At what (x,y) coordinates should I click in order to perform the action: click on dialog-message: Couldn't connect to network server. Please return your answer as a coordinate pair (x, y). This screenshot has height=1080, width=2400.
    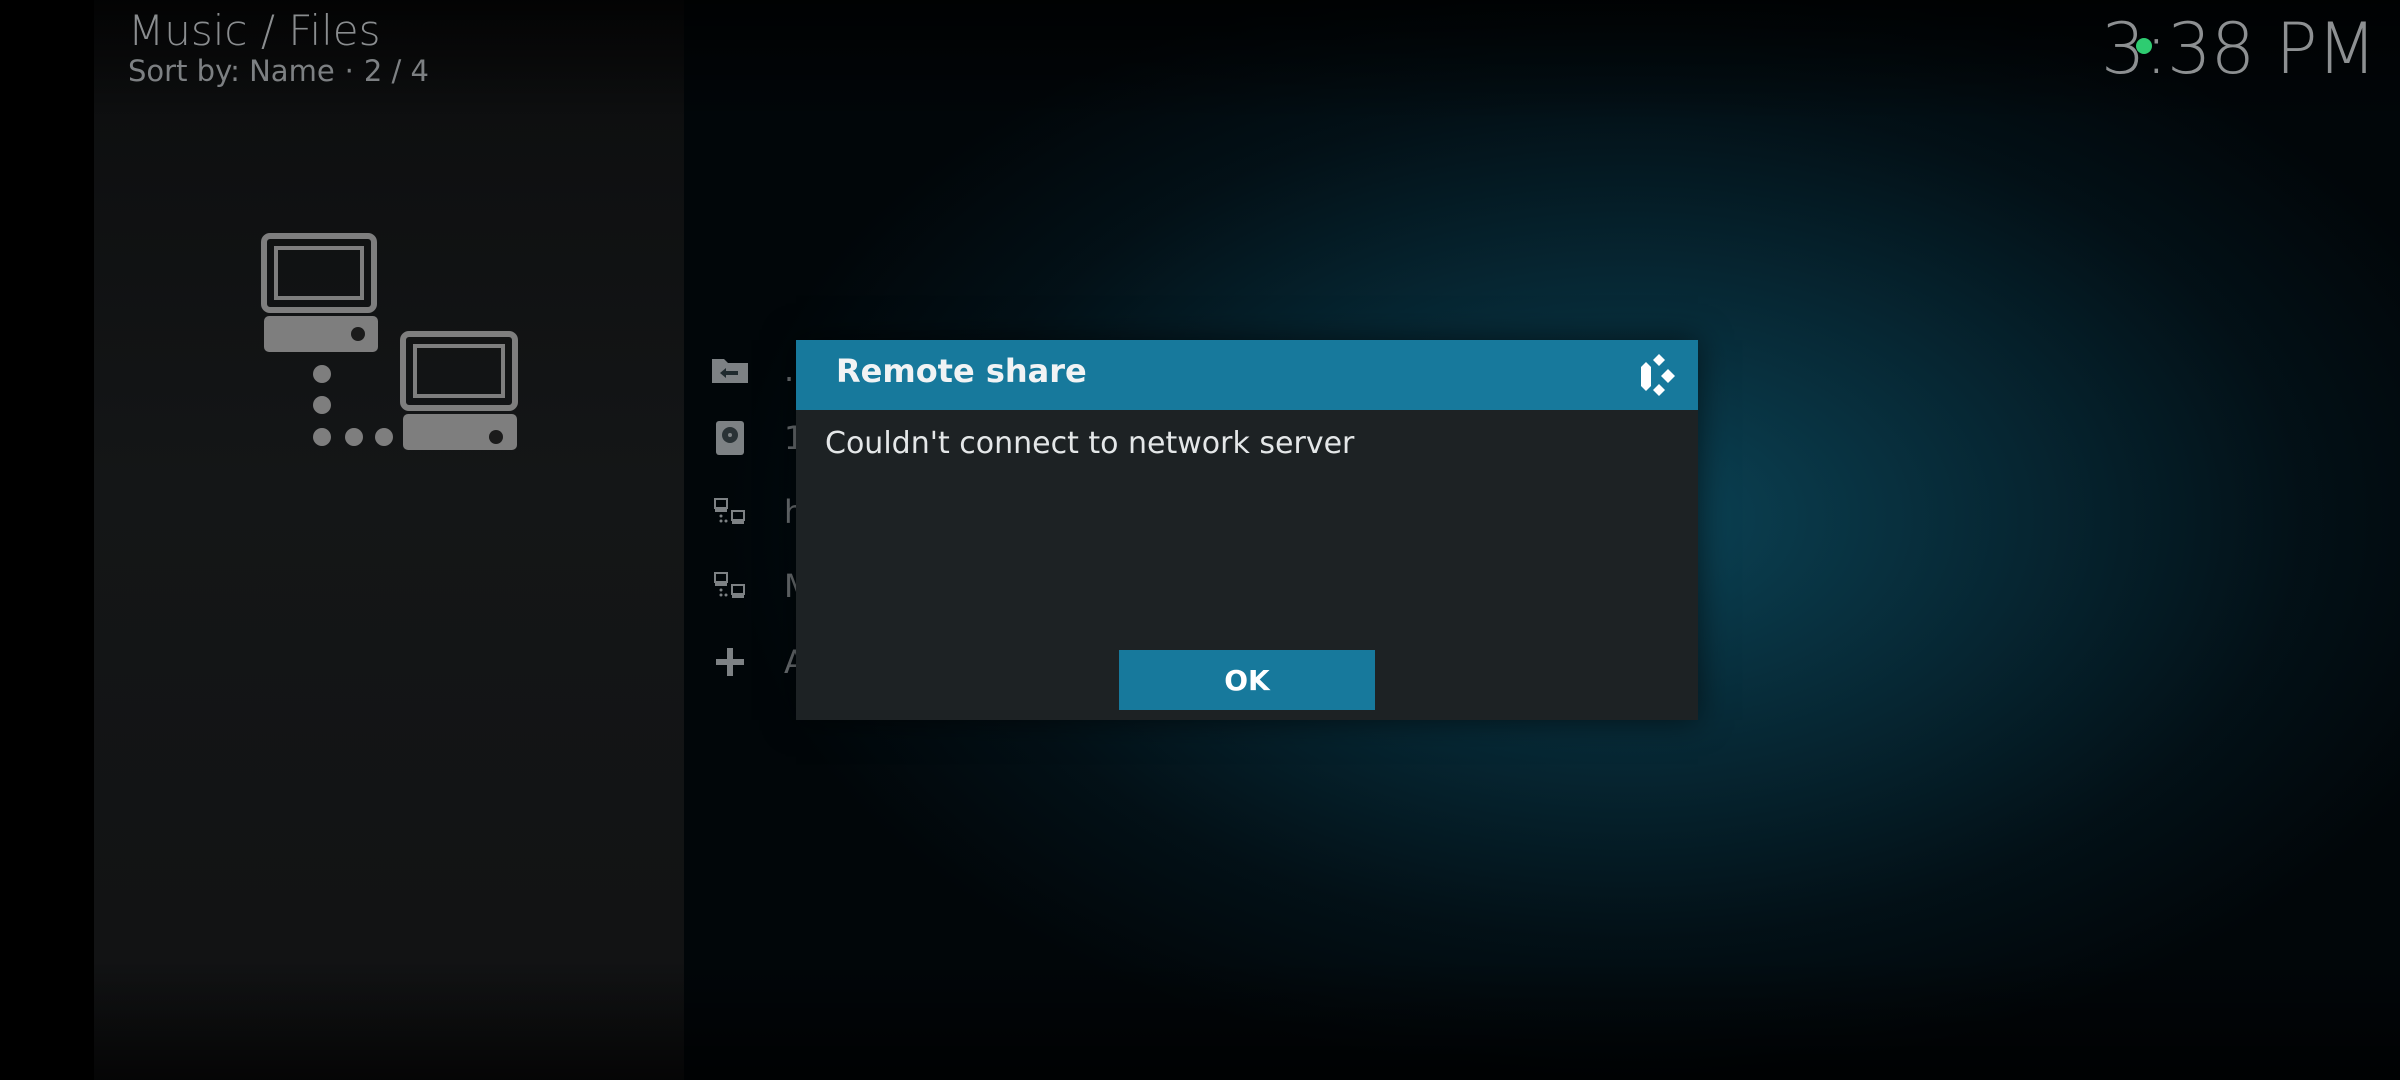
    Looking at the image, I should click on (1090, 443).